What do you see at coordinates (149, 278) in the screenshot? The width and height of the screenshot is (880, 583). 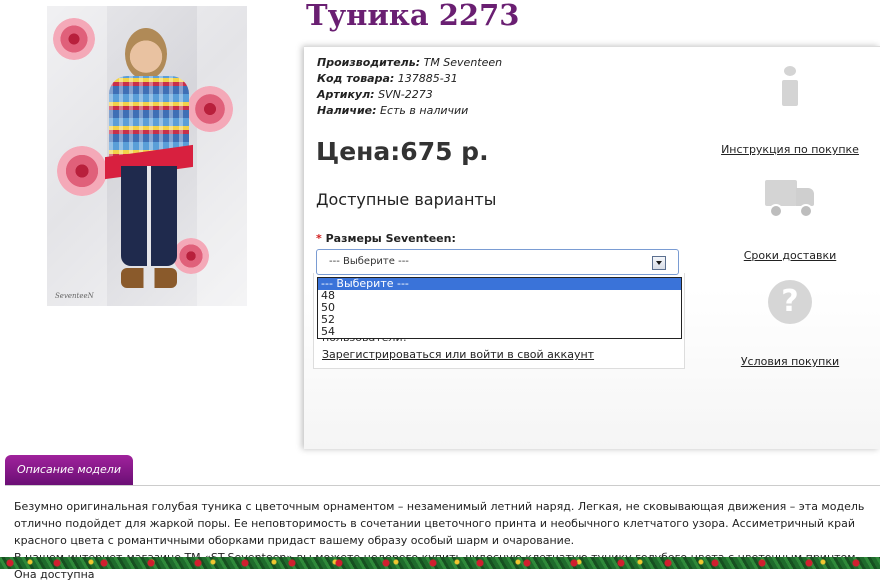 I see `model-shoes` at bounding box center [149, 278].